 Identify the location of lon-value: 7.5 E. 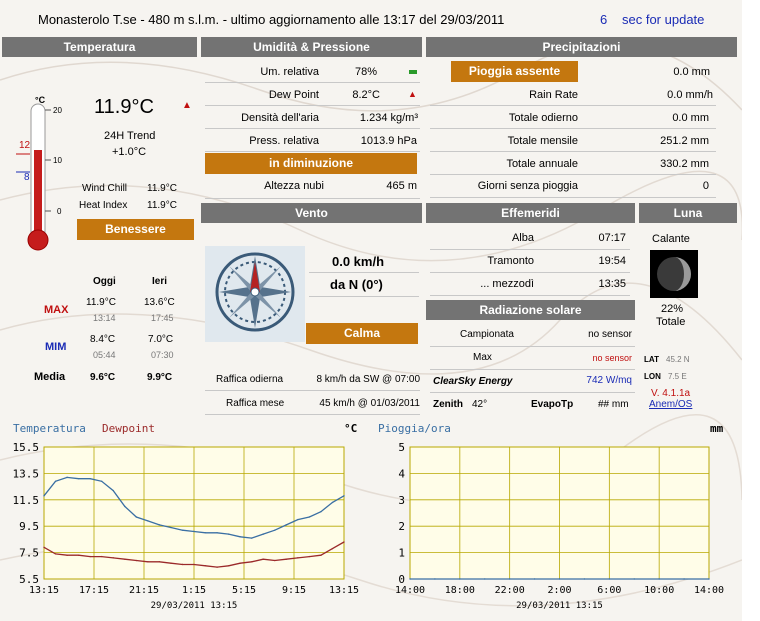
(677, 376).